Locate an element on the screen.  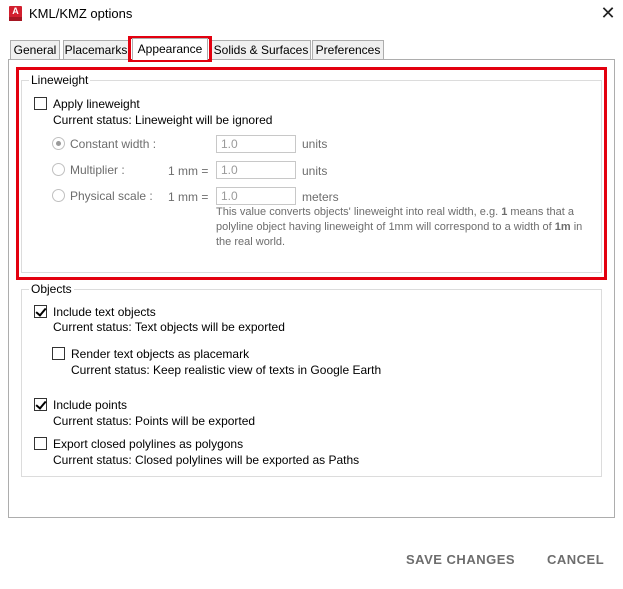
tab-general: General is located at coordinates (35, 50).